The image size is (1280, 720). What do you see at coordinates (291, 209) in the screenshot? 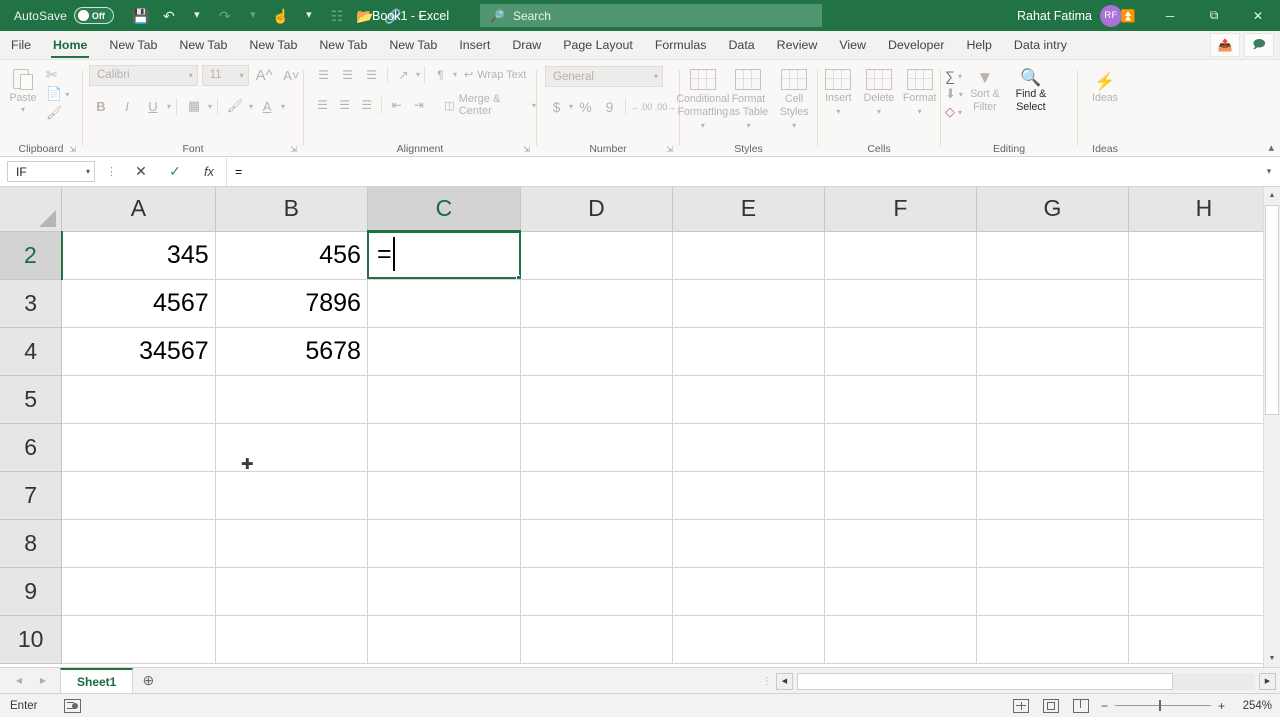
I see `column-header-b: B` at bounding box center [291, 209].